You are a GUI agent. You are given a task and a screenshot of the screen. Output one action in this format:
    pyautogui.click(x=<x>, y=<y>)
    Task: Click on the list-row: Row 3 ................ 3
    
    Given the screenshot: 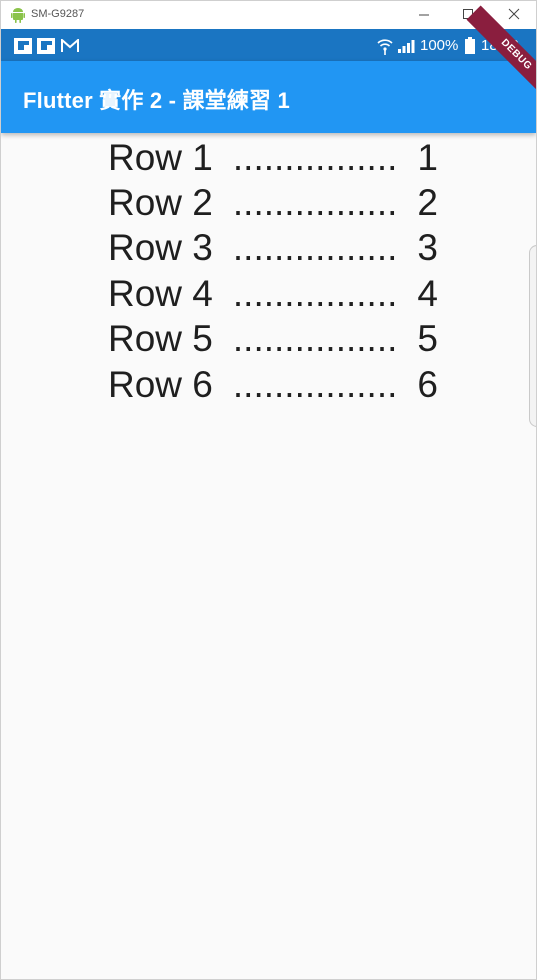 What is the action you would take?
    pyautogui.click(x=273, y=248)
    